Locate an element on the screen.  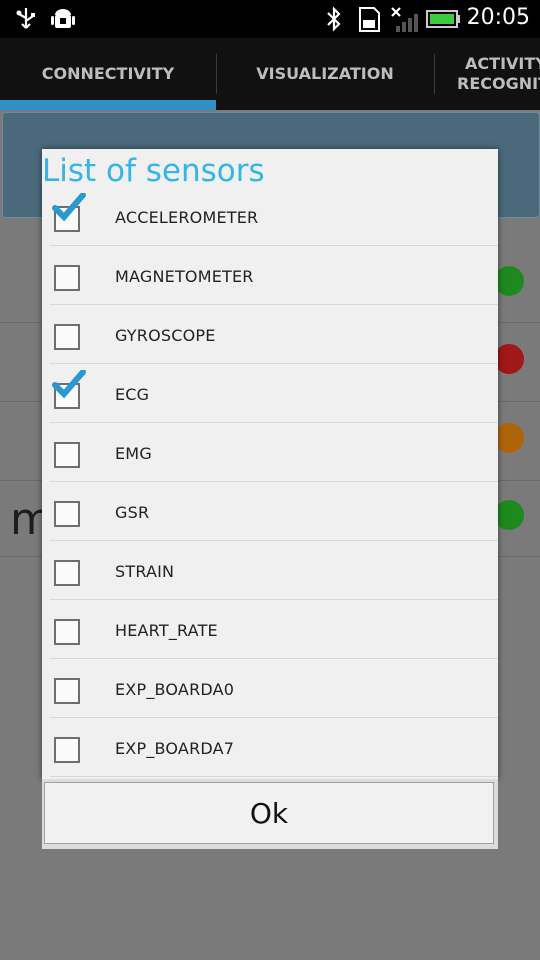
sensor-list-item: MAGNETOMETER is located at coordinates (270, 275).